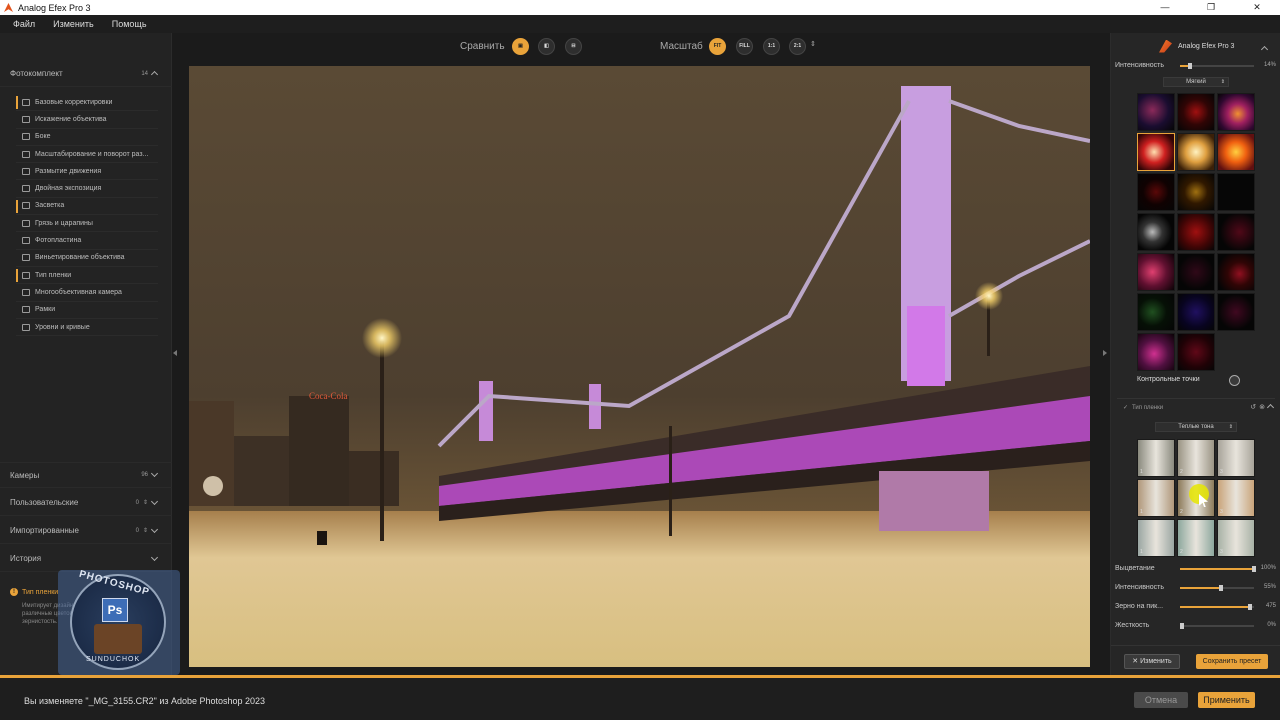 This screenshot has height=720, width=1280. I want to click on filter-item: Искажение объектива, so click(87, 120).